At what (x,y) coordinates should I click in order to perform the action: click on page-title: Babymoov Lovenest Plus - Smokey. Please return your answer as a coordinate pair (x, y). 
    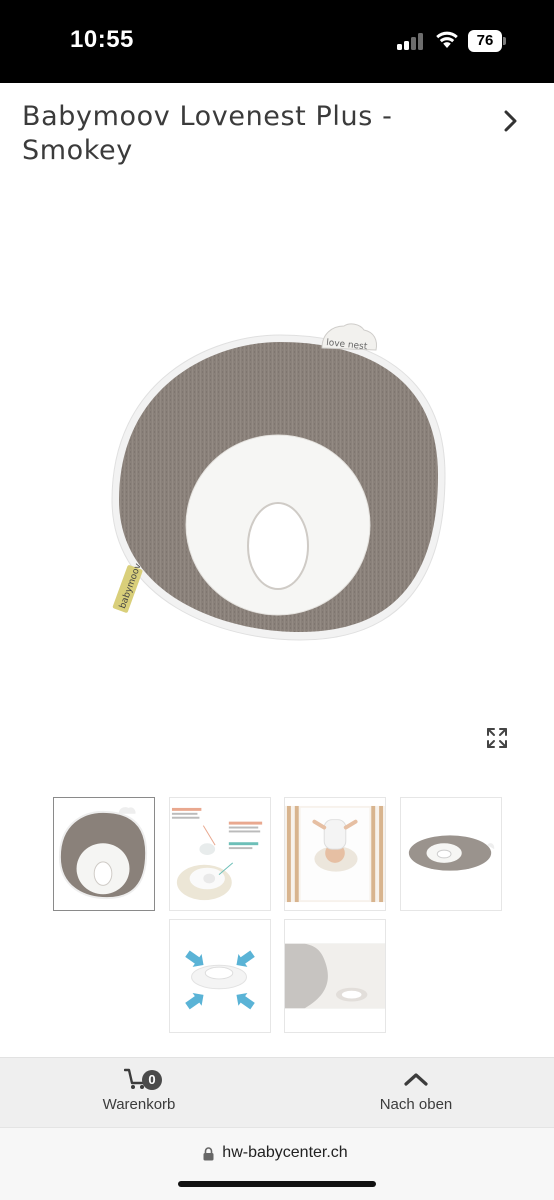
    Looking at the image, I should click on (207, 133).